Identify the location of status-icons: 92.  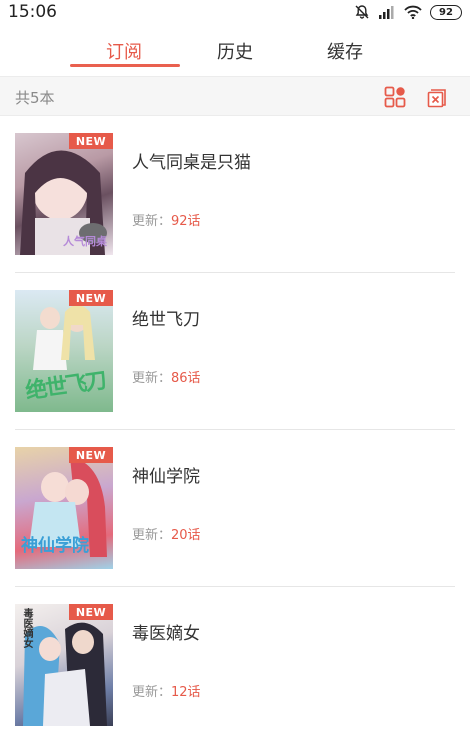
(408, 12).